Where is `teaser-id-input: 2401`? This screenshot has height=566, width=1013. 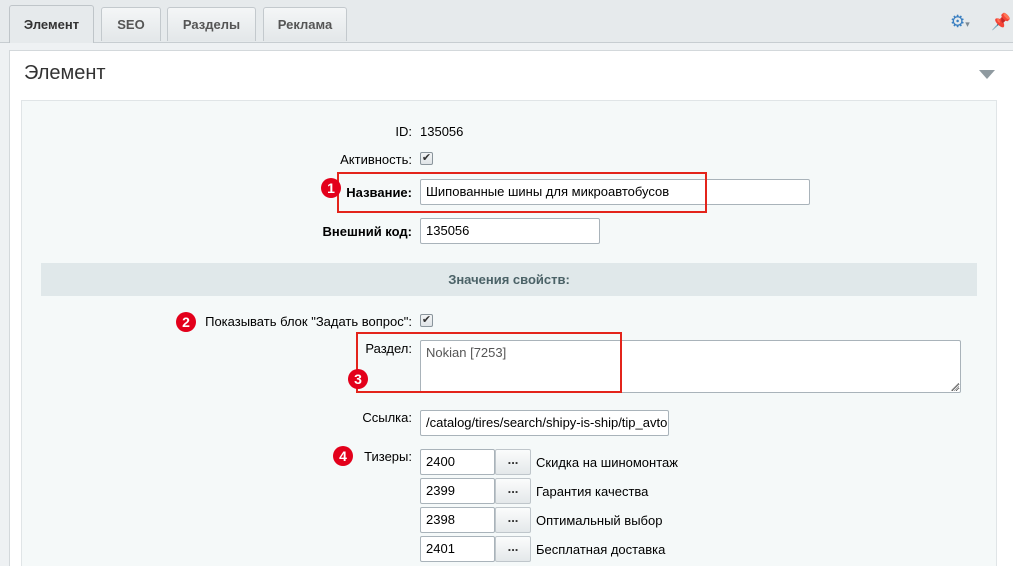
teaser-id-input: 2401 is located at coordinates (457, 549).